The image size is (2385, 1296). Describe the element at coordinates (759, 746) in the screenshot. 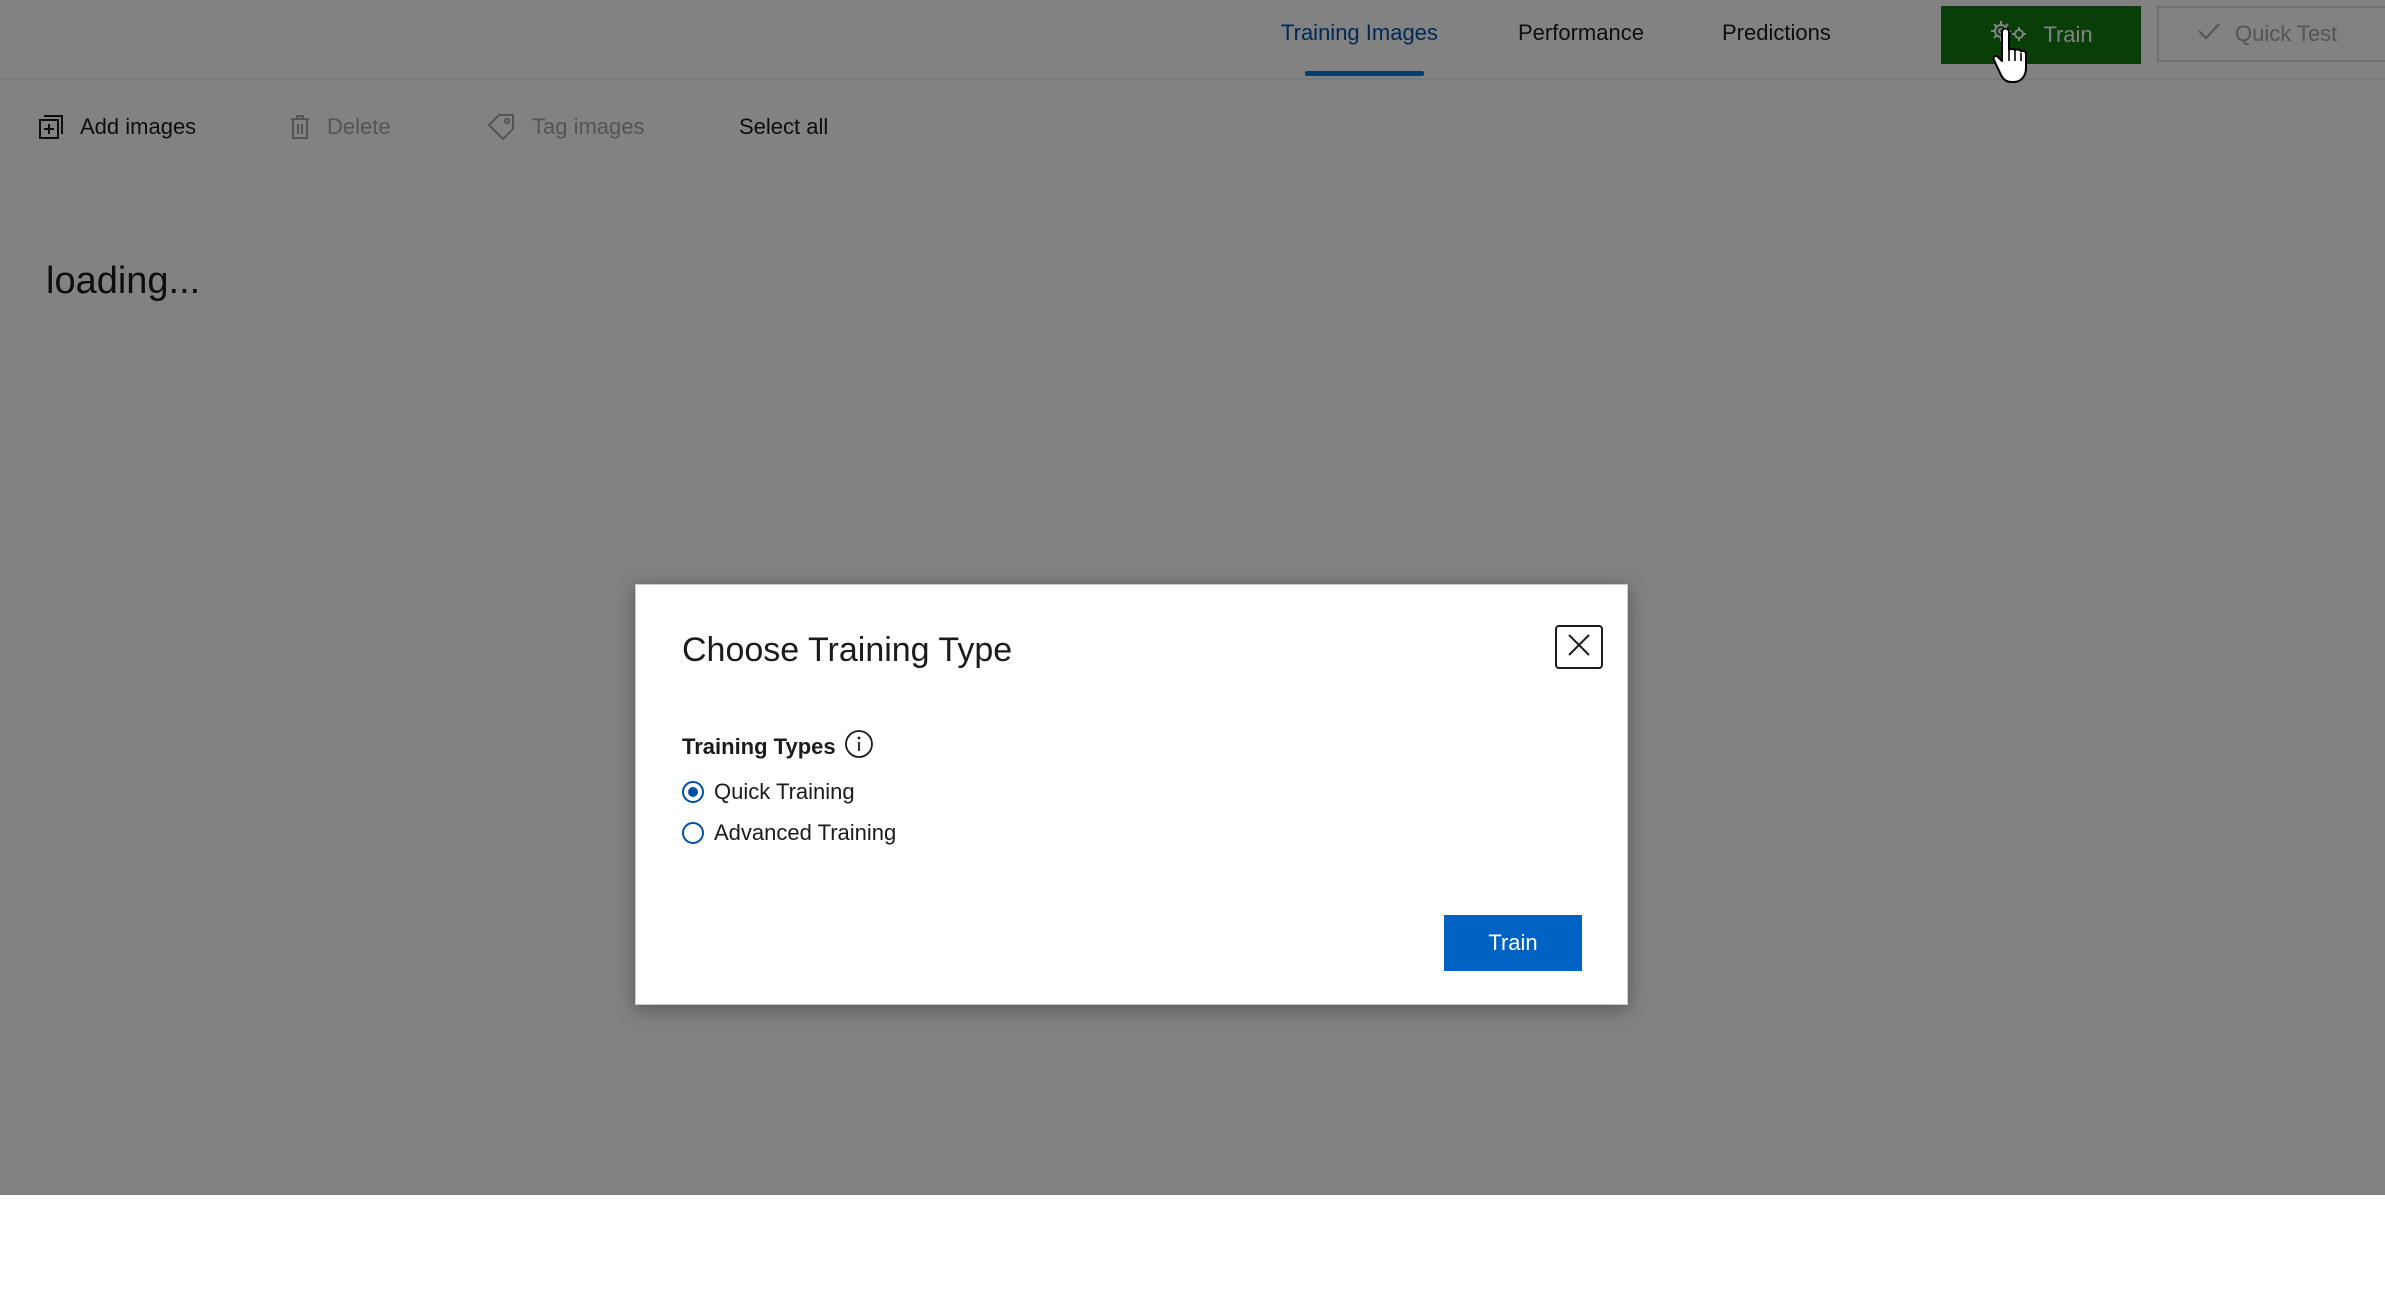

I see `training-types-label-text: Training Types` at that location.